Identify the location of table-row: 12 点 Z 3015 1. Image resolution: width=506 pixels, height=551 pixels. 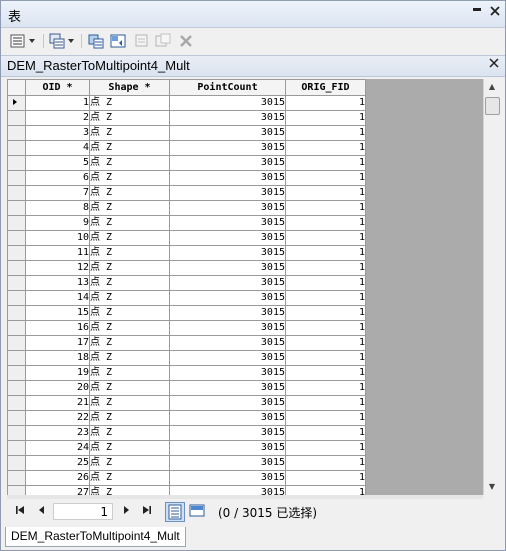
(186, 268).